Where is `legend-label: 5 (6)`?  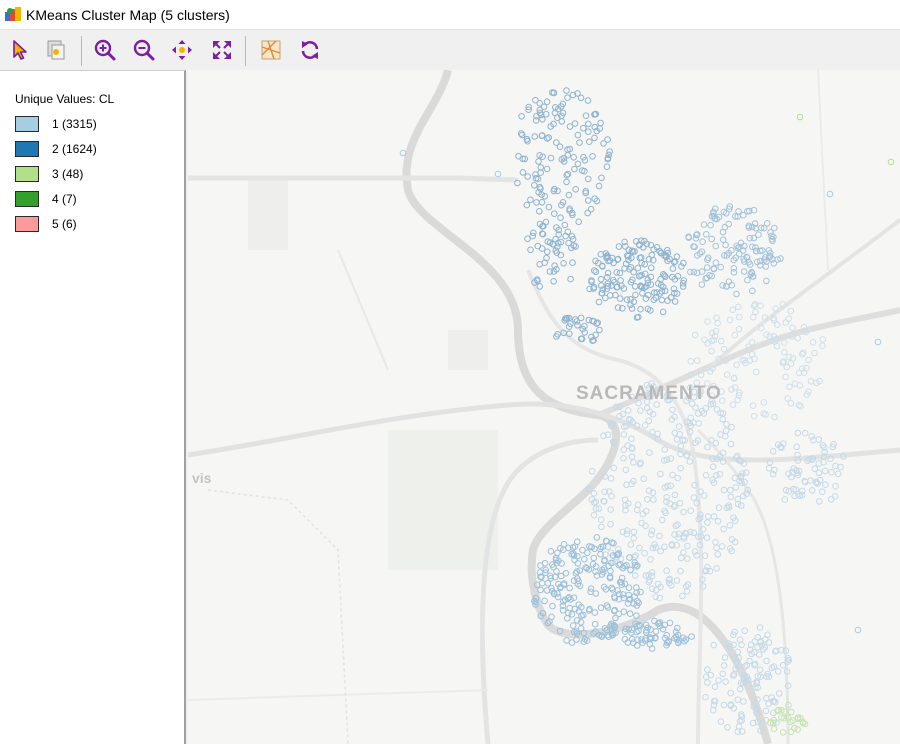 legend-label: 5 (6) is located at coordinates (64, 224).